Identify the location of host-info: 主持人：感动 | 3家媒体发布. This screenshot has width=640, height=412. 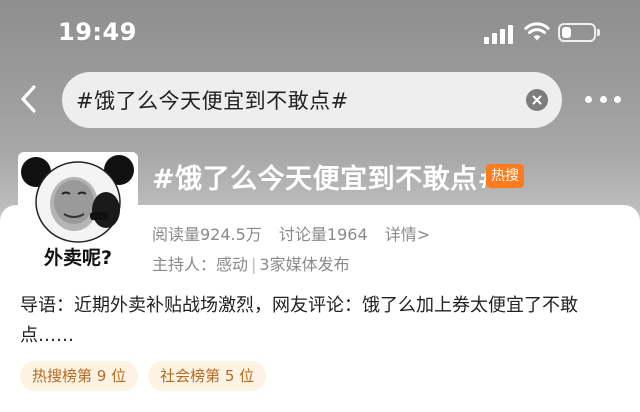
(251, 263).